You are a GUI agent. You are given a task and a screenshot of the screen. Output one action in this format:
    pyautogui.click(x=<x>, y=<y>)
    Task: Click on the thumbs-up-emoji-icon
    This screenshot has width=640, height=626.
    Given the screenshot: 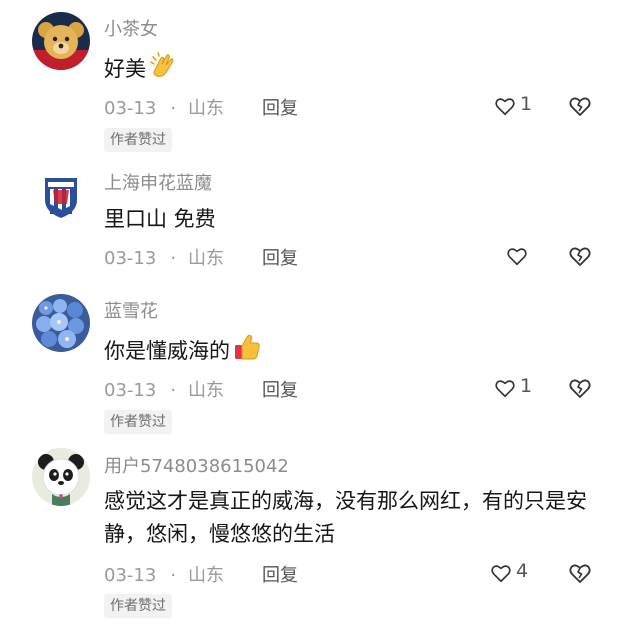 What is the action you would take?
    pyautogui.click(x=247, y=347)
    